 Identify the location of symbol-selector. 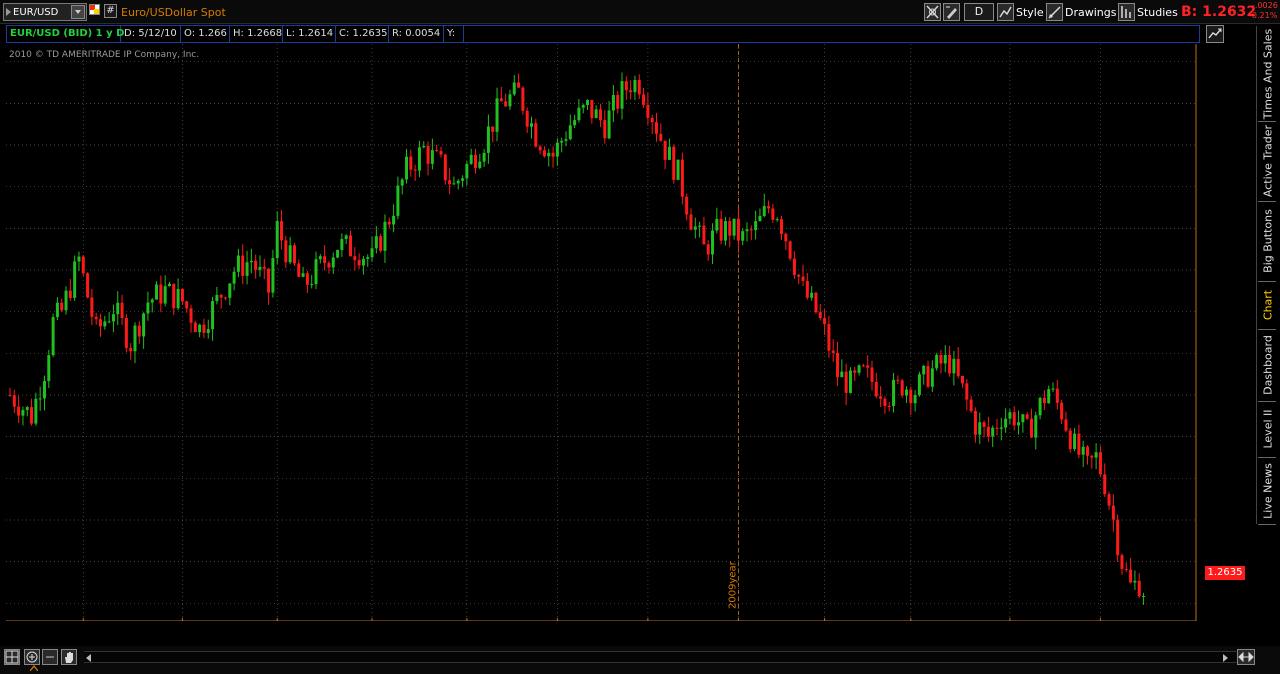
(45, 12).